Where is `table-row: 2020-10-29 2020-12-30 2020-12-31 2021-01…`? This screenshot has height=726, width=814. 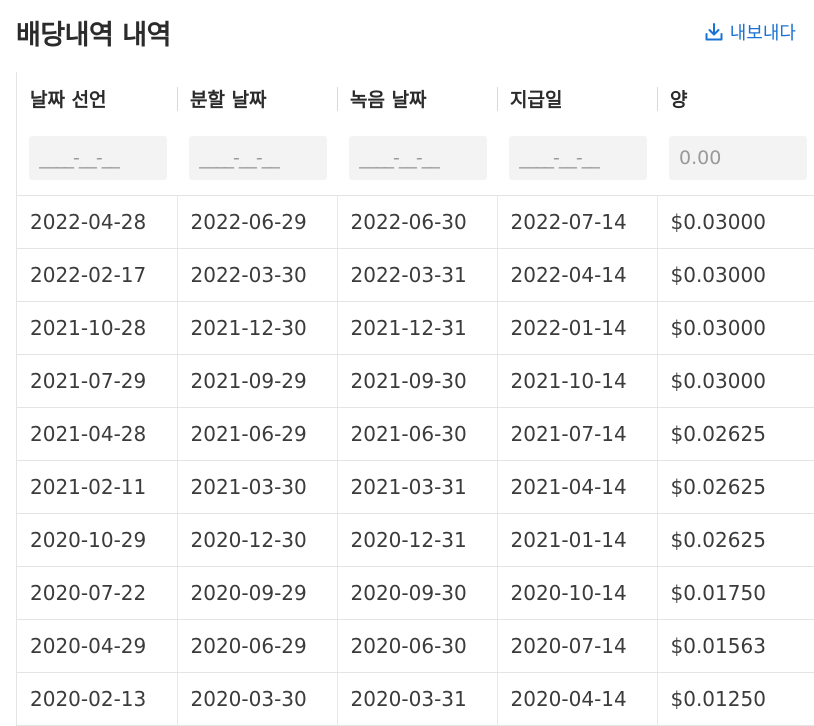
table-row: 2020-10-29 2020-12-30 2020-12-31 2021-01… is located at coordinates (415, 540).